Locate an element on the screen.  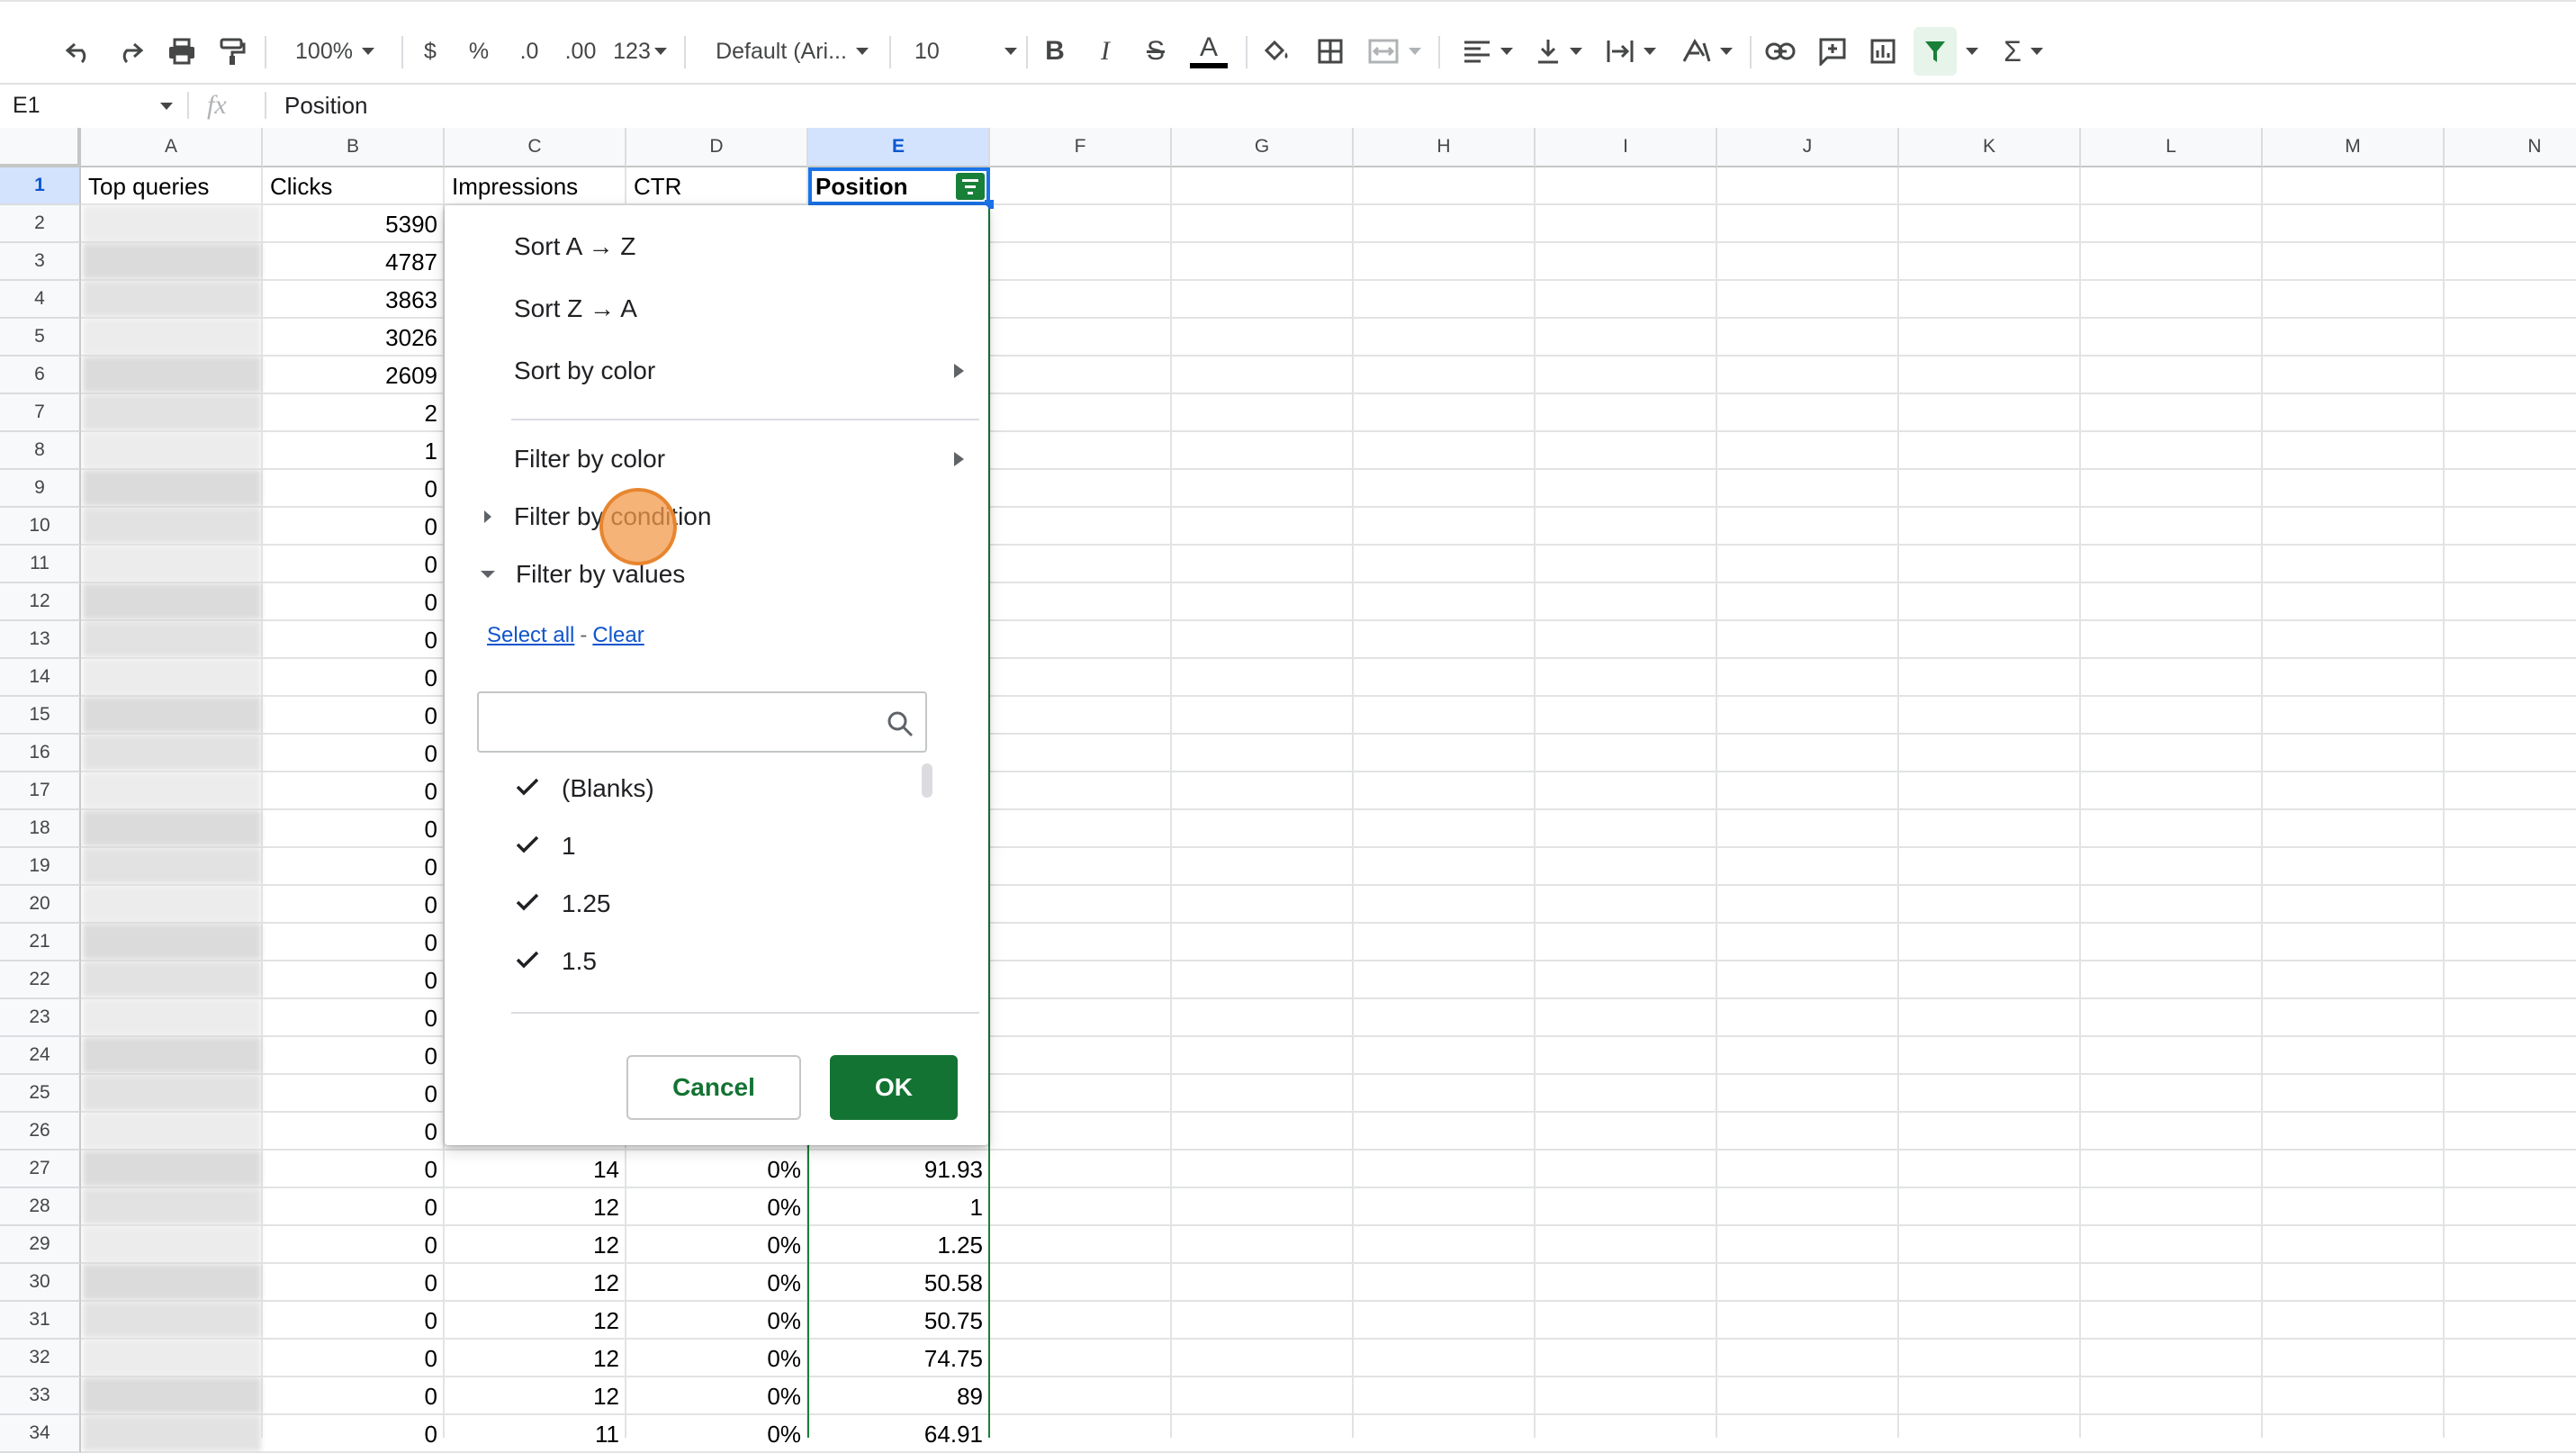
table-cell-b: 5390 is located at coordinates (354, 224).